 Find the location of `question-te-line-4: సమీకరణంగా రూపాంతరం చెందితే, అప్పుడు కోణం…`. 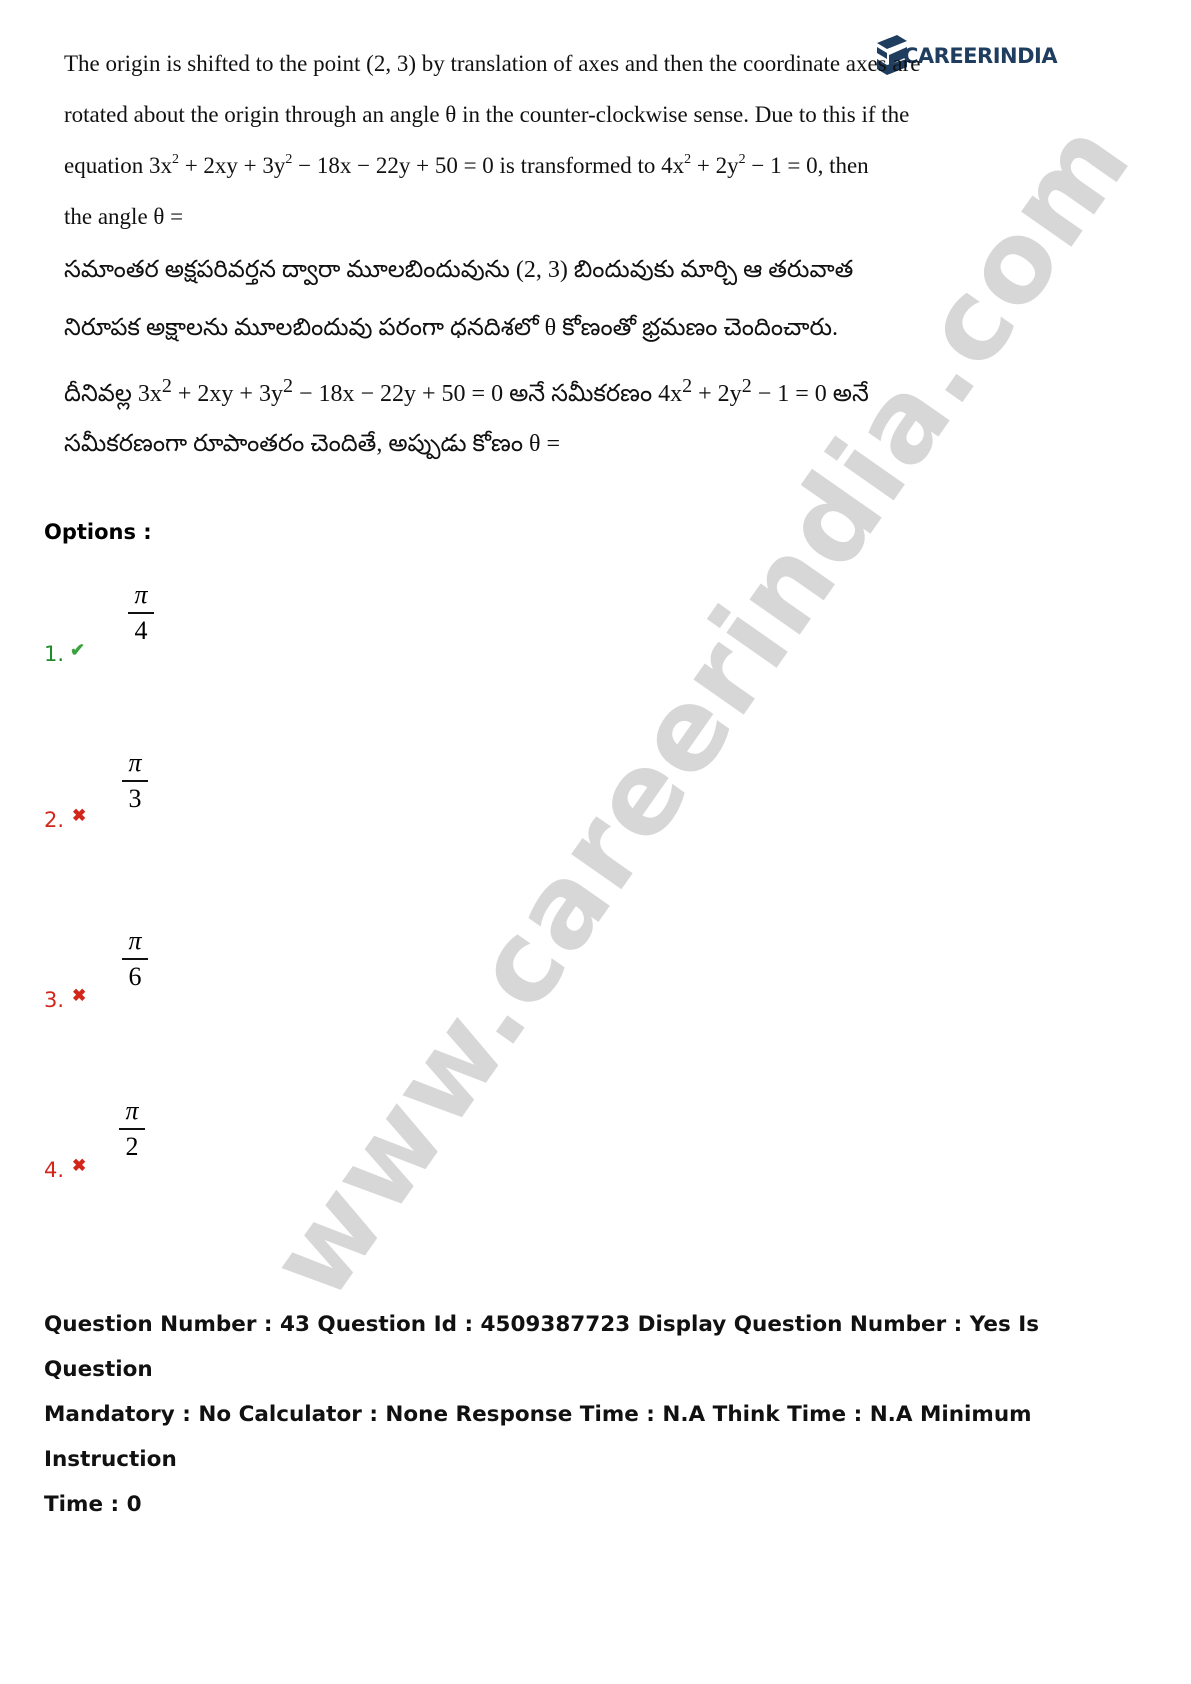

question-te-line-4: సమీకరణంగా రూపాంతరం చెందితే, అప్పుడు కోణం… is located at coordinates (312, 444).